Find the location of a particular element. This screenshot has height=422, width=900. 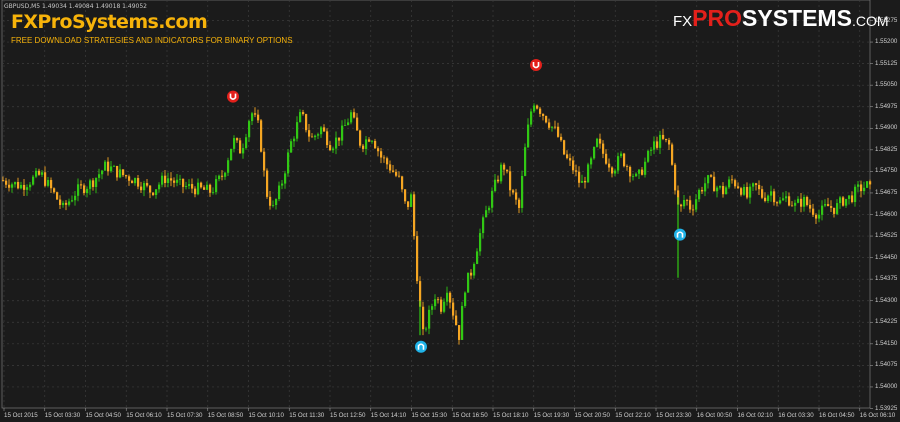

y-tick-label: 1.54150 is located at coordinates (886, 343).